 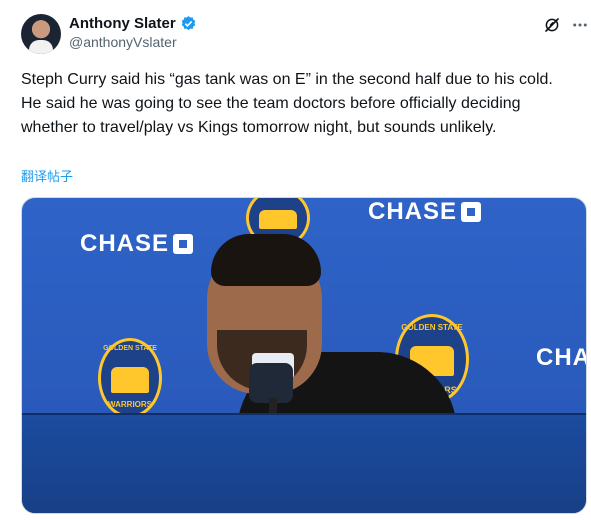 What do you see at coordinates (266, 260) in the screenshot?
I see `speaker-hair` at bounding box center [266, 260].